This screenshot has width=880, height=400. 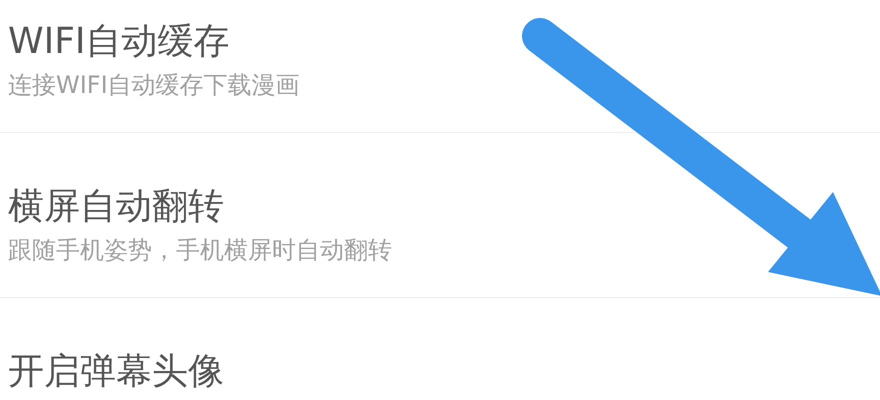 I want to click on setting-title: 开启弹幕头像, so click(x=116, y=372).